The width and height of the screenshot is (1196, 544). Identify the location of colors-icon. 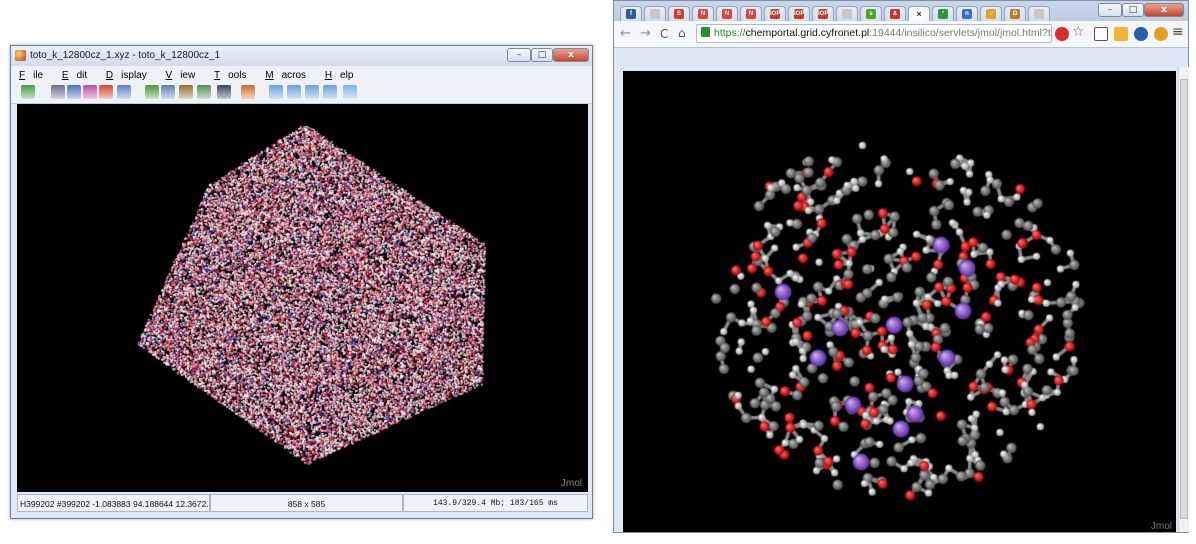
(74, 92).